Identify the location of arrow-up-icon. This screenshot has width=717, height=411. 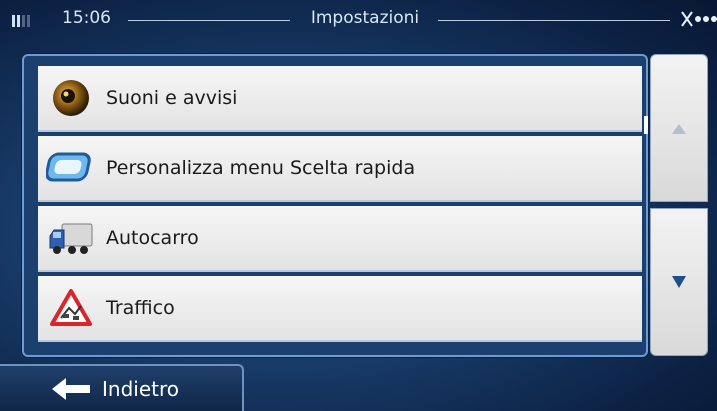
(679, 128).